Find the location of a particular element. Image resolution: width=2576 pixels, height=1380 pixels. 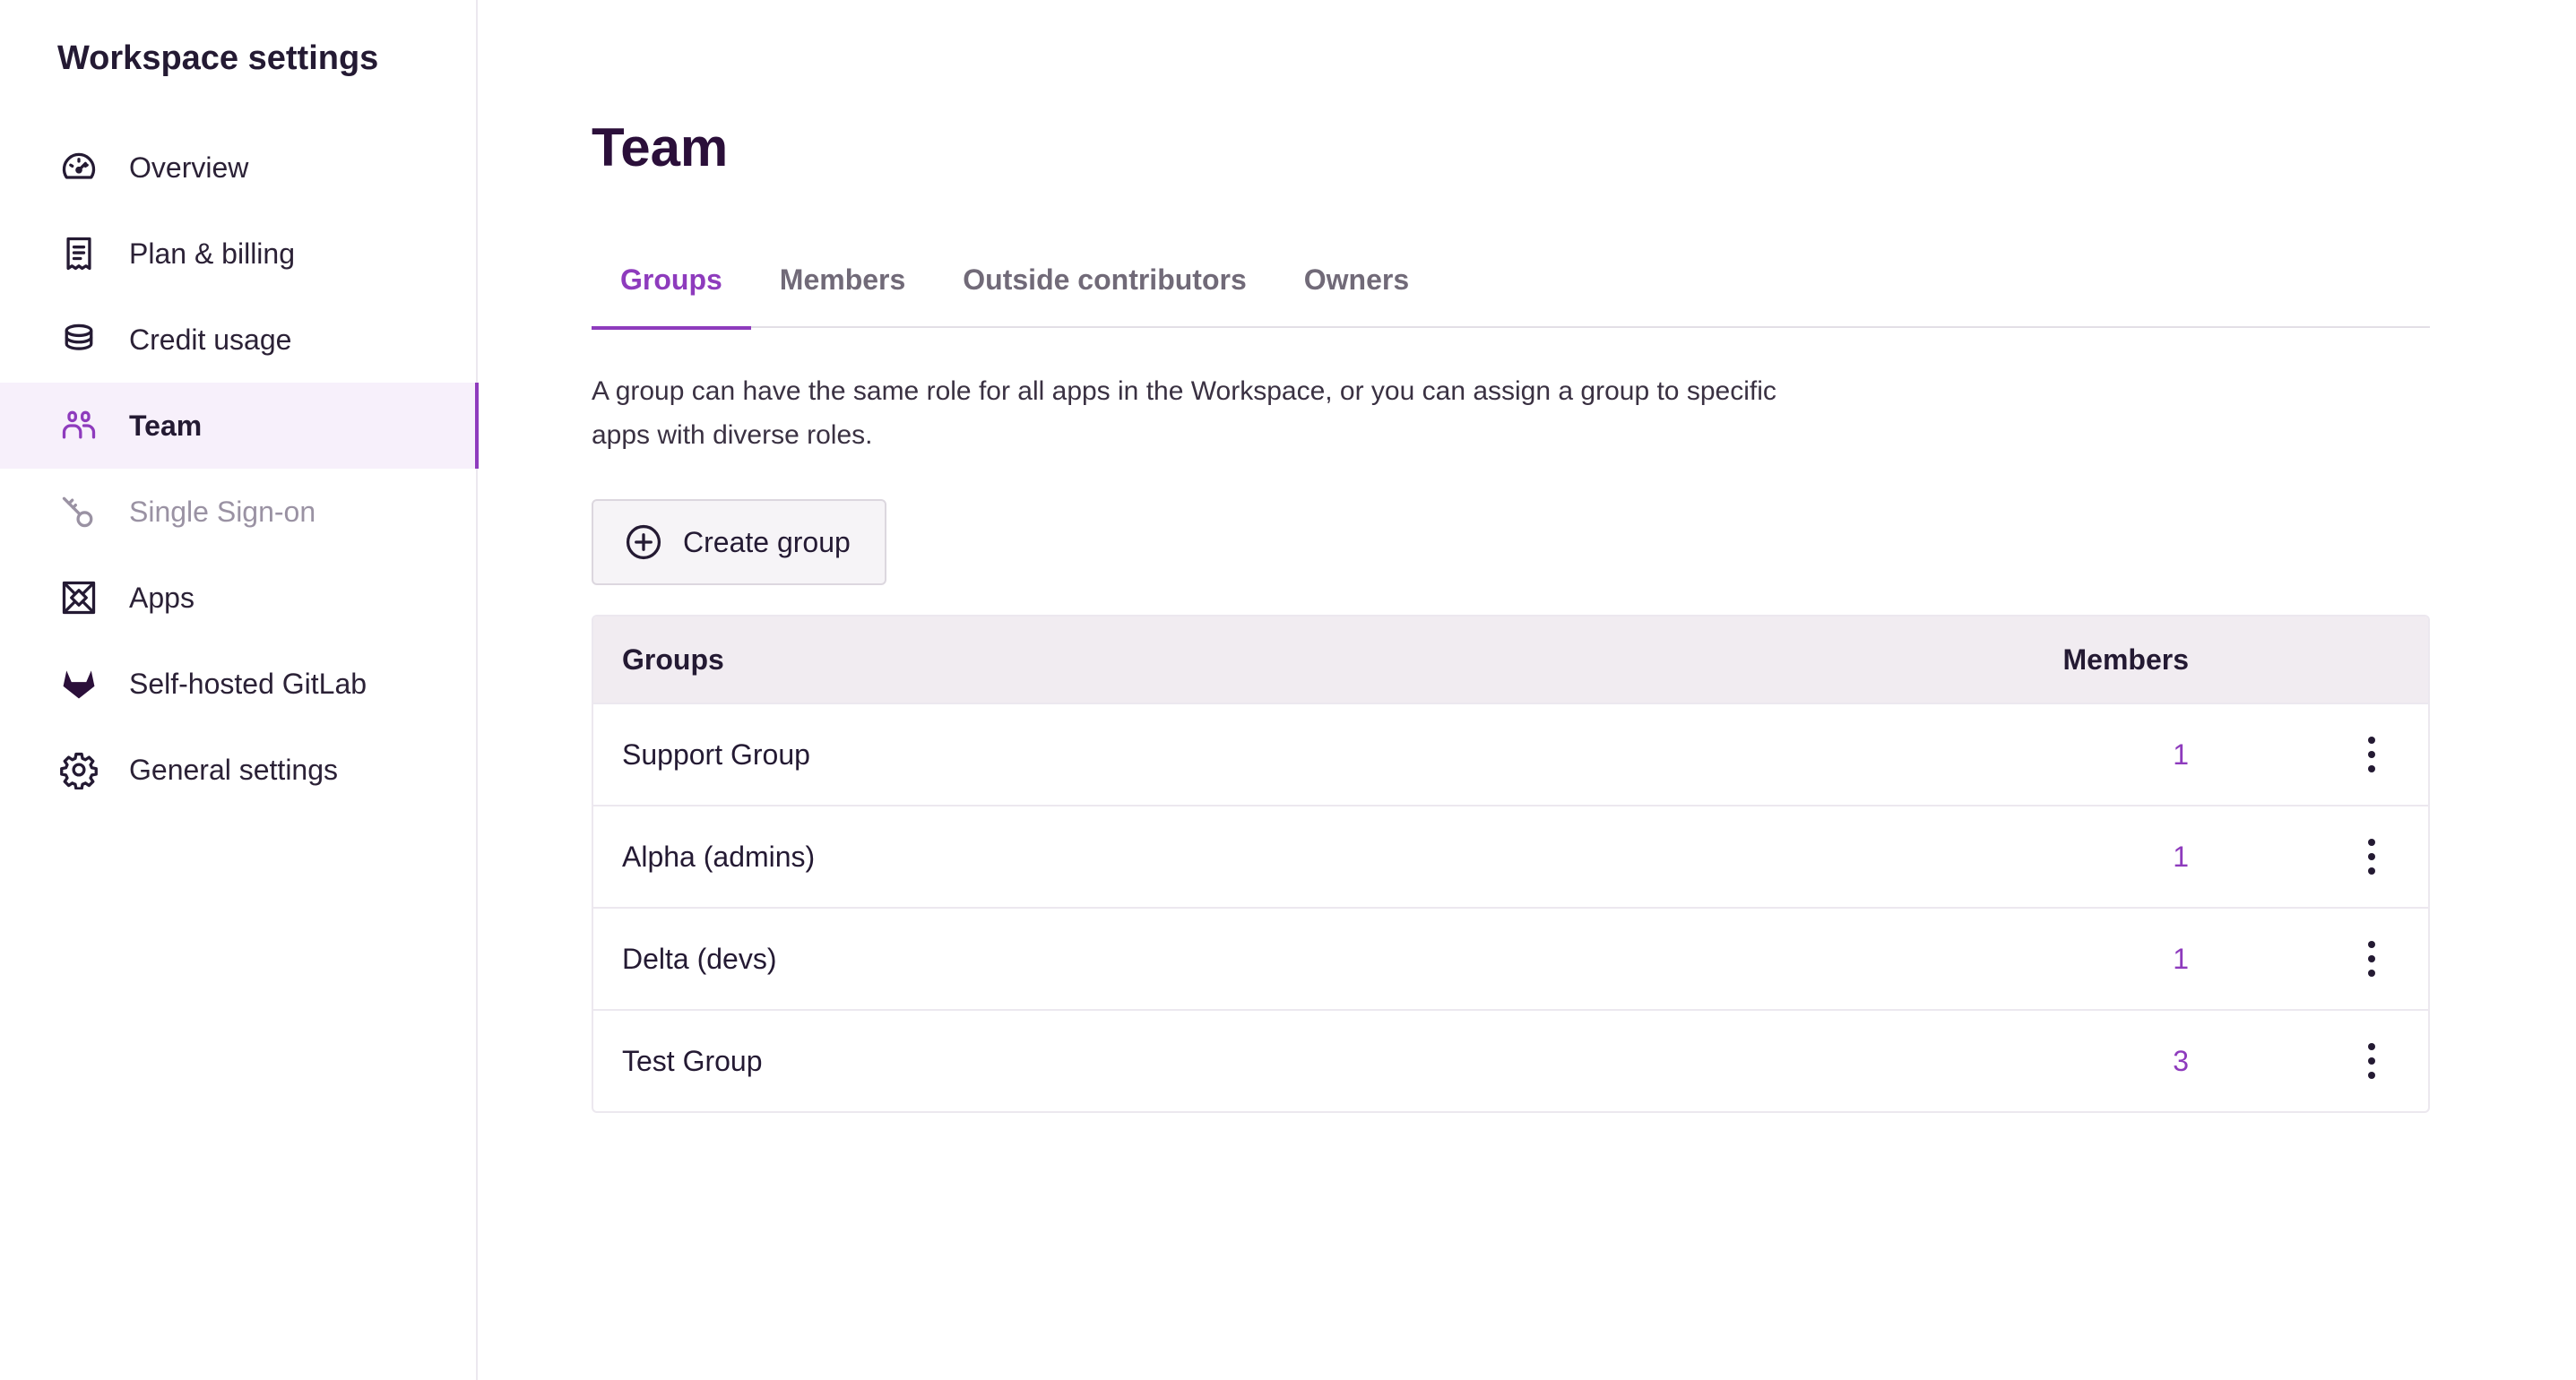

sidebar-item-label: Apps is located at coordinates (161, 597).